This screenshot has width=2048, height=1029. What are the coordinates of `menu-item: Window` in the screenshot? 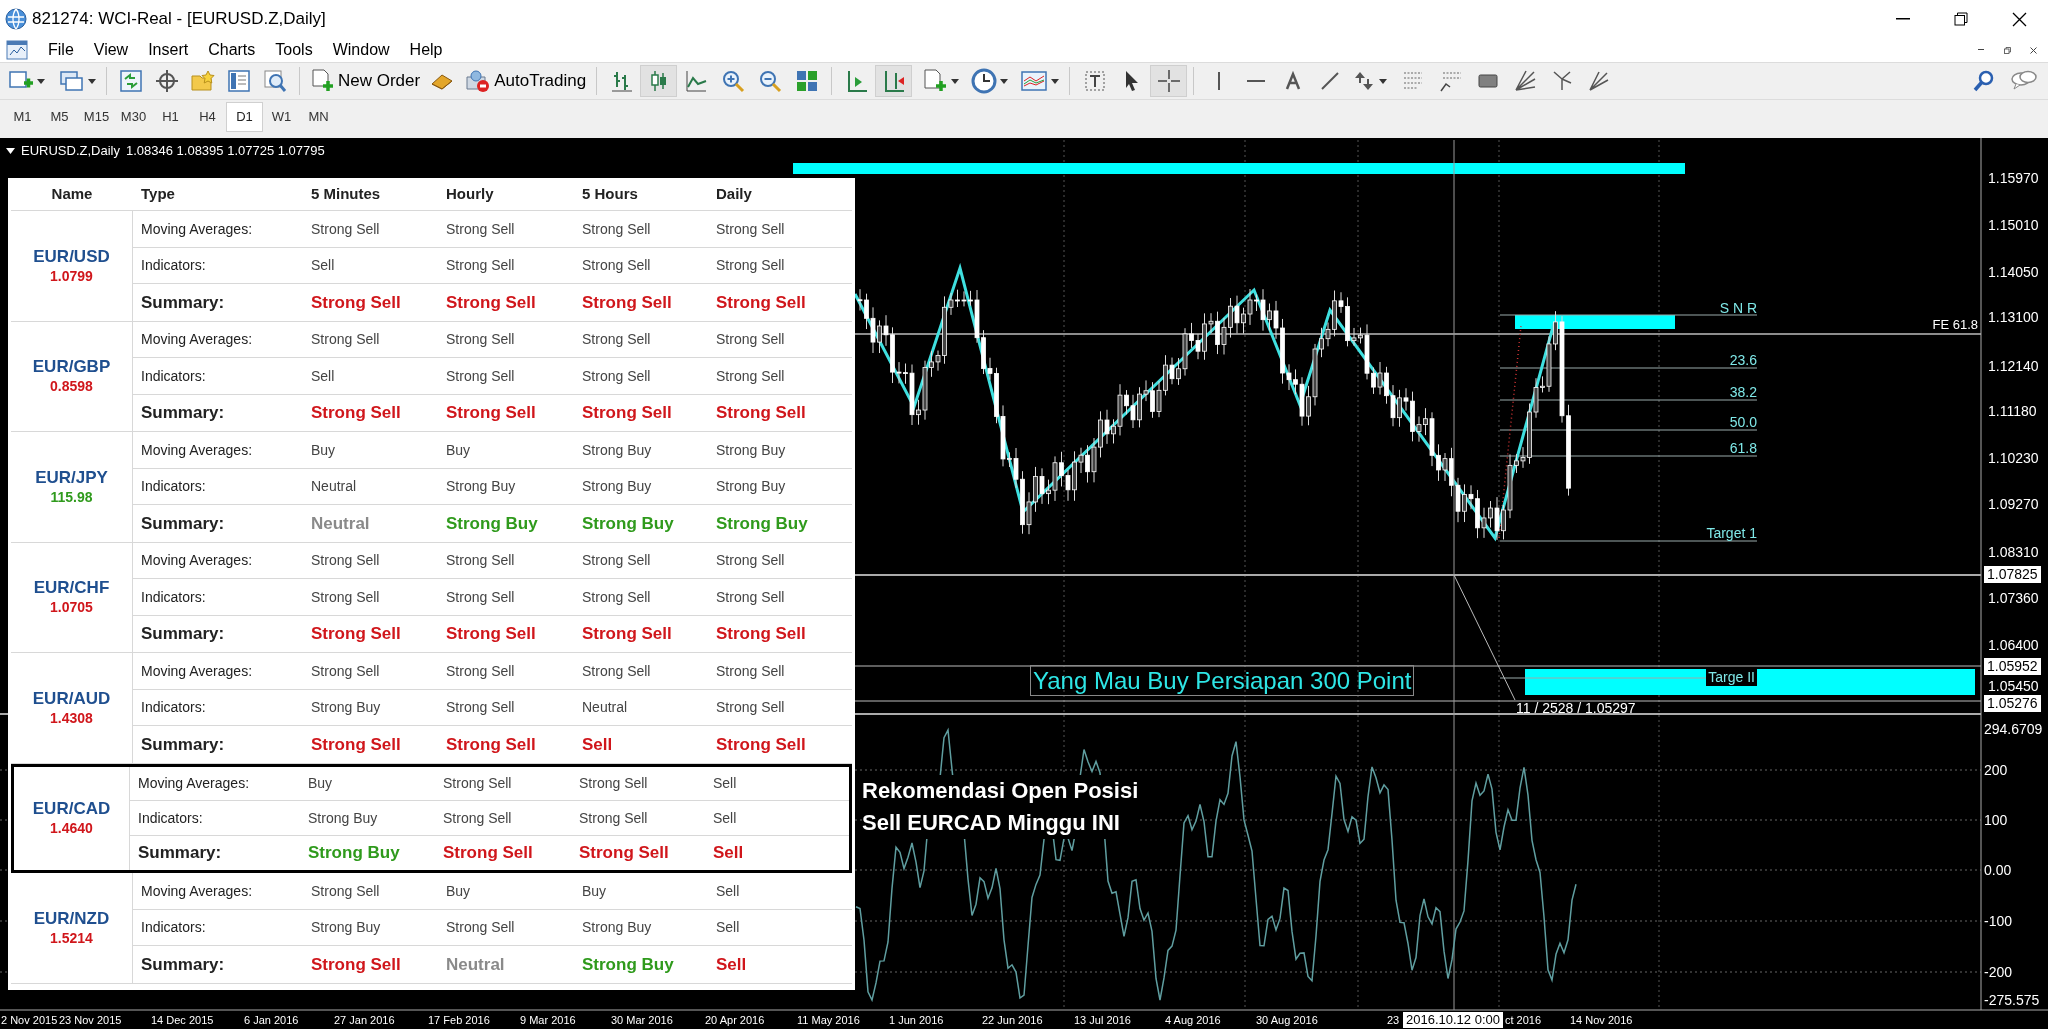 It's located at (361, 50).